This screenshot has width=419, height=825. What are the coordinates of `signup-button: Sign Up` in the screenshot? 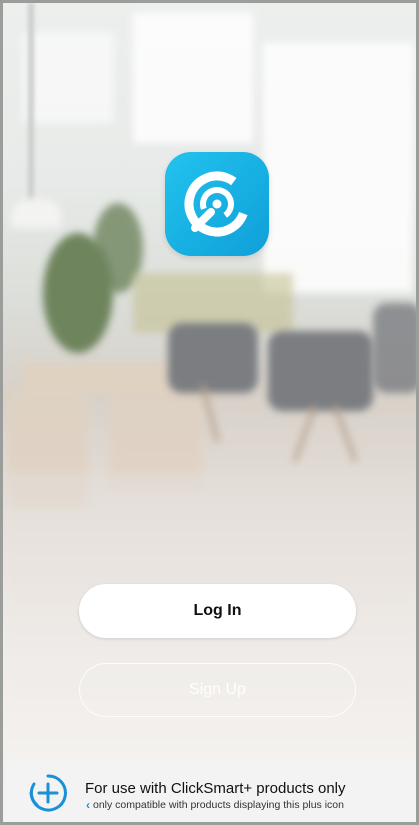 It's located at (217, 690).